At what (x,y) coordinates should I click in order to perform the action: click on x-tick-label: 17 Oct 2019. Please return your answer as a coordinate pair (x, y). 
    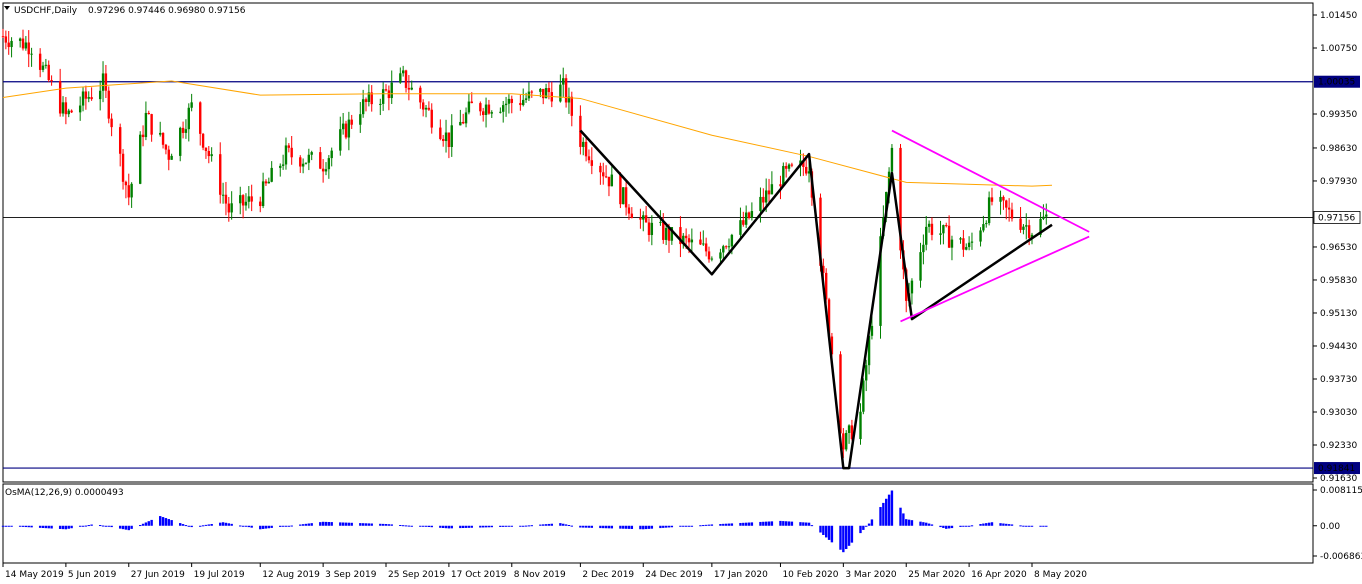
    Looking at the image, I should click on (479, 575).